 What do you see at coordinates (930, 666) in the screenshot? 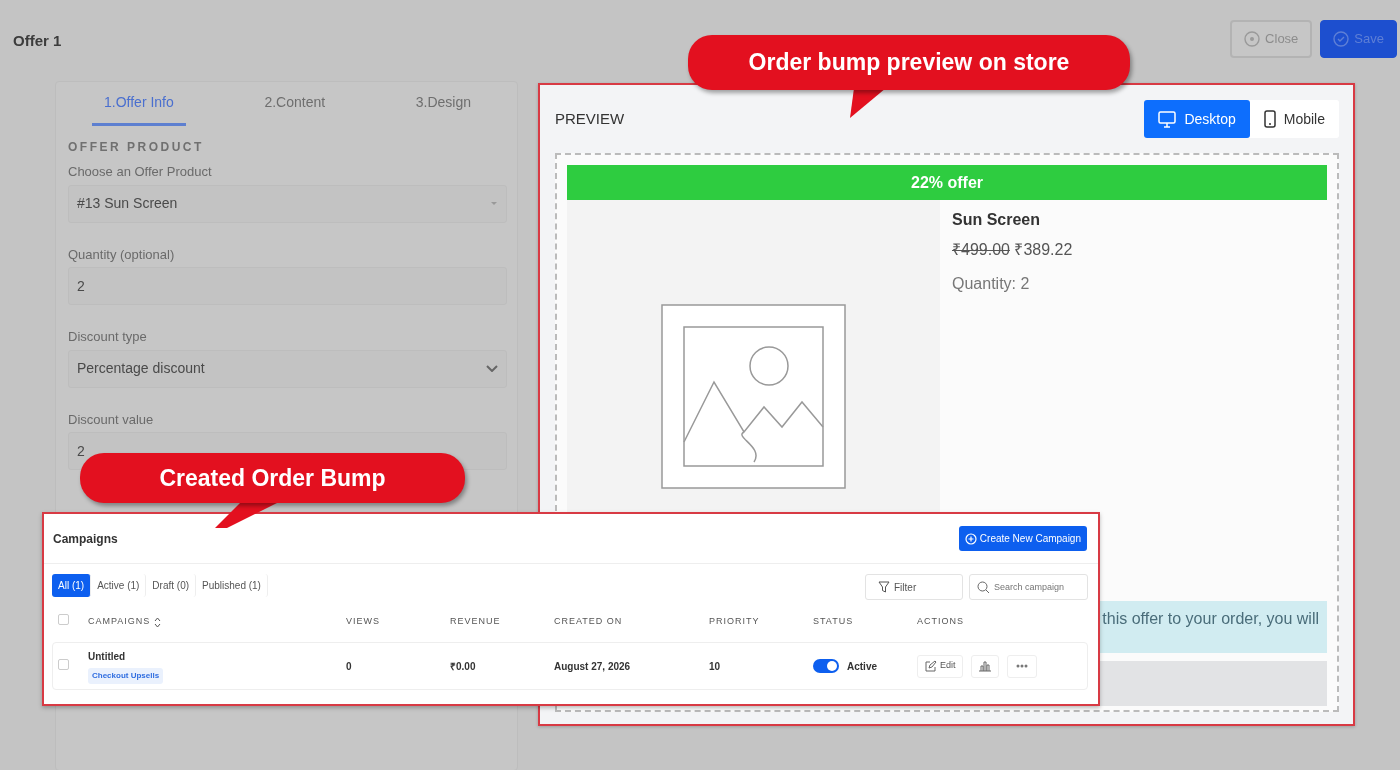
I see `edit-icon` at bounding box center [930, 666].